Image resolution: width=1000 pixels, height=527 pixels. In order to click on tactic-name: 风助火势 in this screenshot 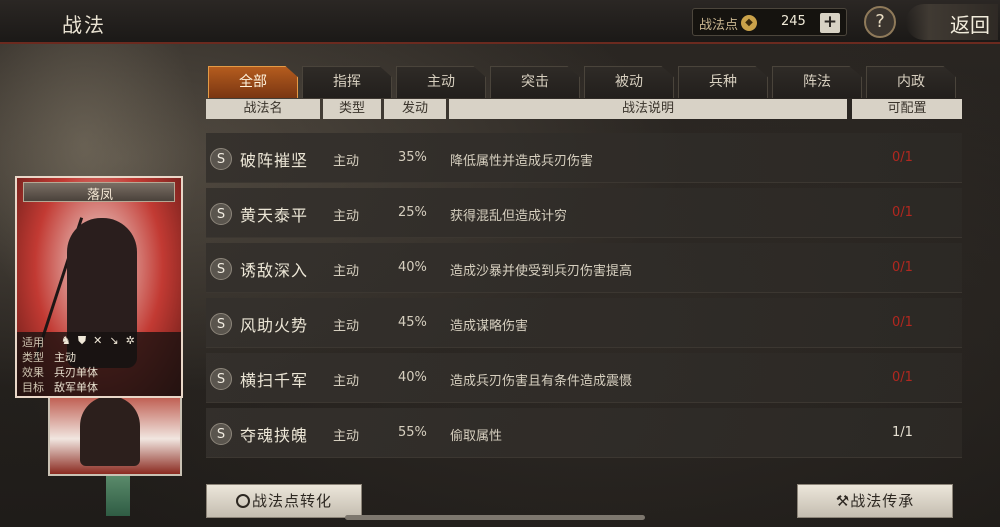, I will do `click(274, 325)`.